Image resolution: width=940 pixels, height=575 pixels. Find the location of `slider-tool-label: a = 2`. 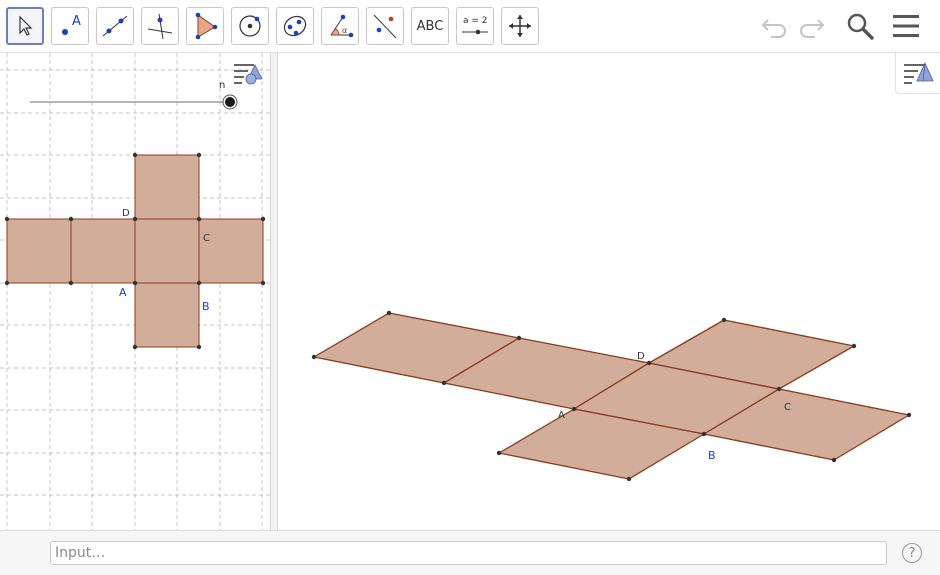

slider-tool-label: a = 2 is located at coordinates (475, 21).